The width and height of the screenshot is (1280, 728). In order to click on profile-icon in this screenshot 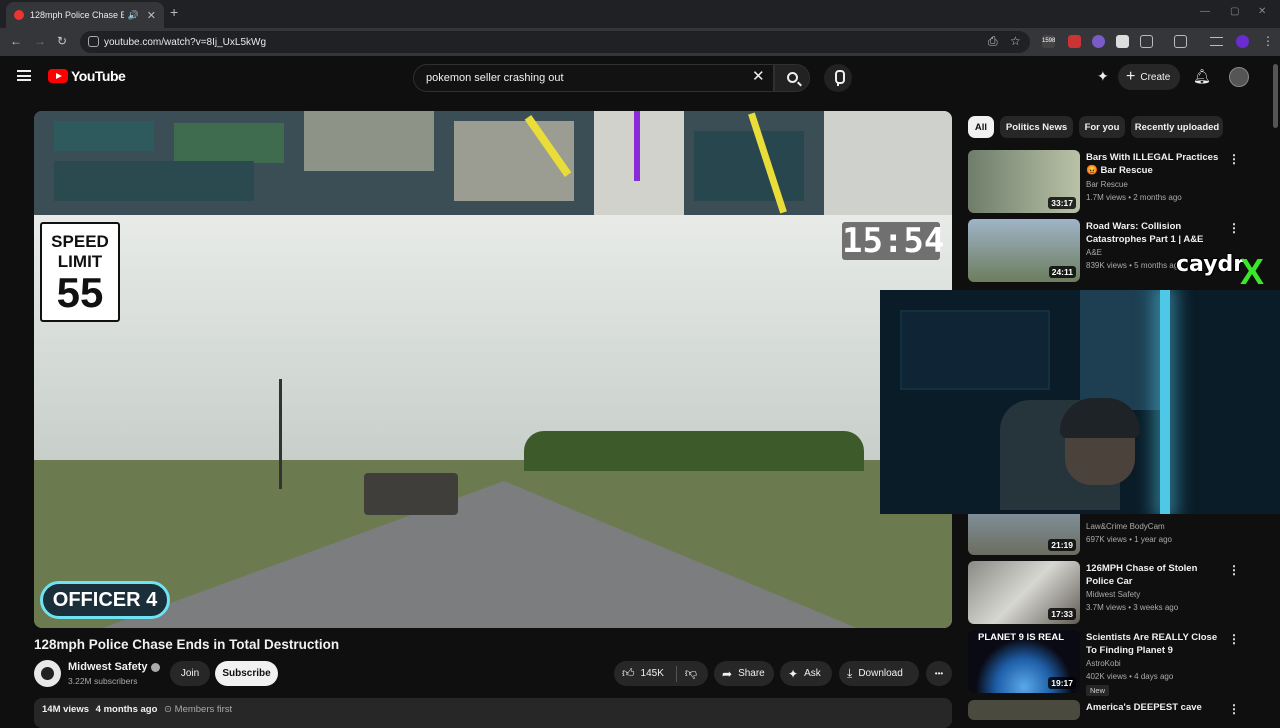, I will do `click(1242, 41)`.